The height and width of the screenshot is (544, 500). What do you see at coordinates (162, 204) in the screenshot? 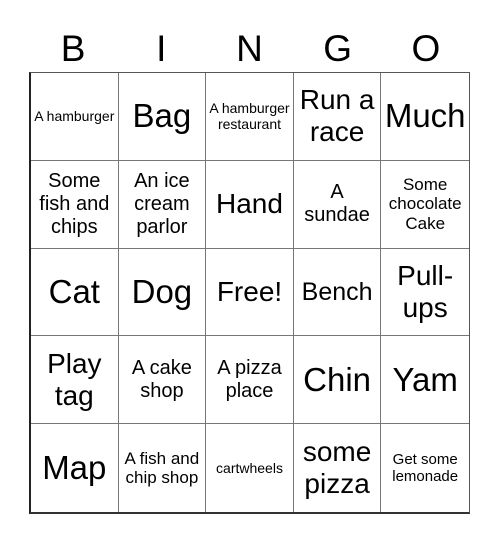
I see `bingo-cell: An ice cream parlor` at bounding box center [162, 204].